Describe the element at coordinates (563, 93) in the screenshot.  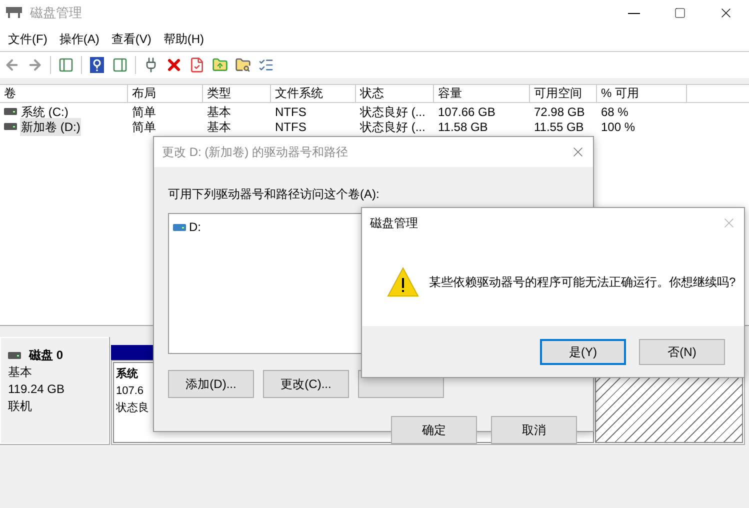
I see `column-header: 可用空间` at that location.